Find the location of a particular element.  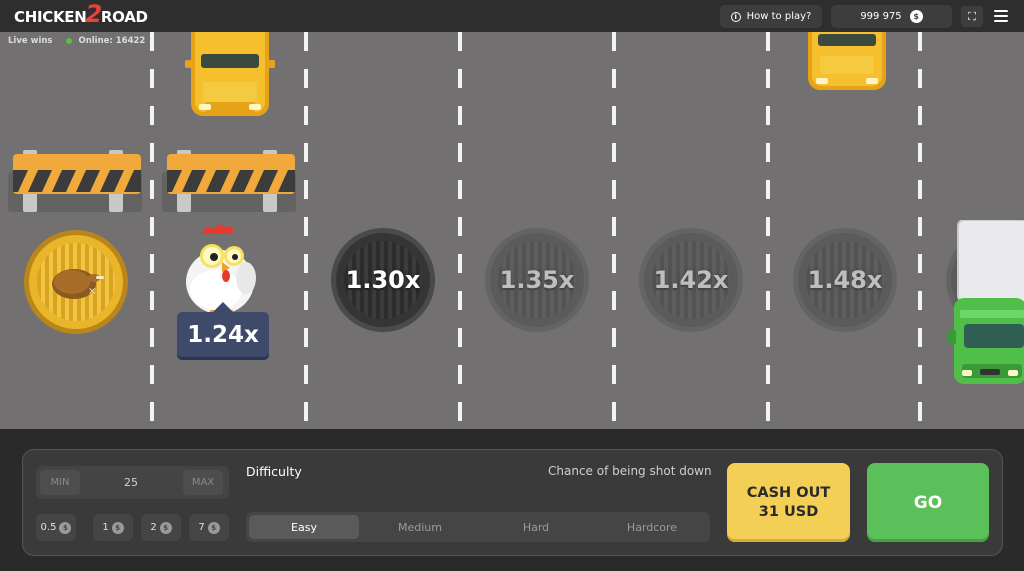

max-bet-button: MAX is located at coordinates (203, 482).